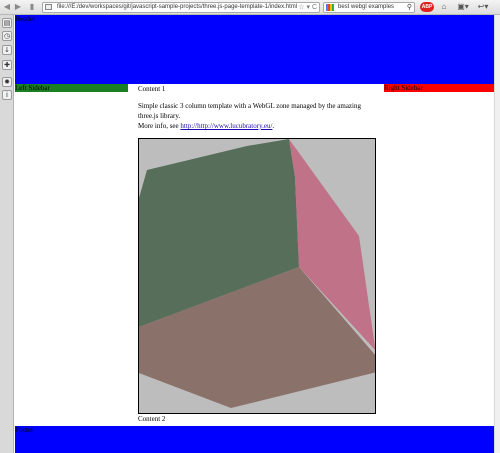 This screenshot has width=500, height=453. I want to click on footer-label: Footer, so click(24, 430).